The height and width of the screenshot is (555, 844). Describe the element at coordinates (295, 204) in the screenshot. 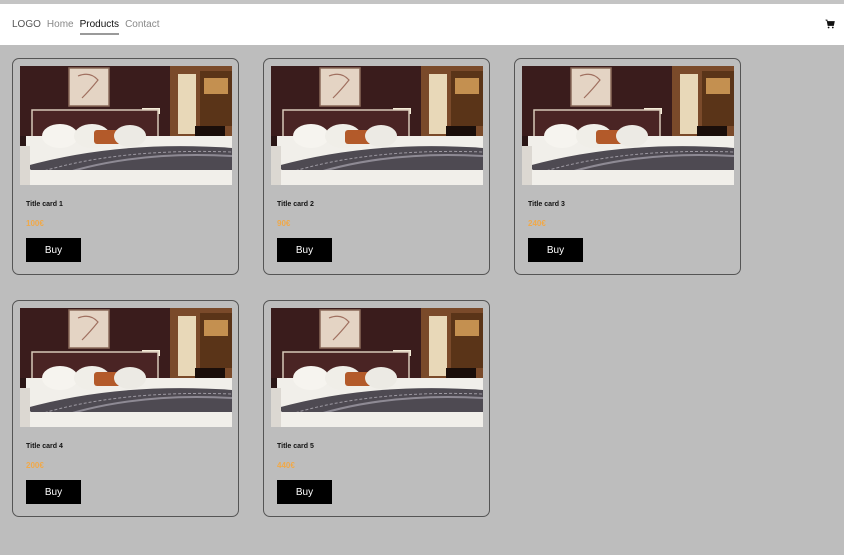

I see `card-title: Title card 2` at that location.